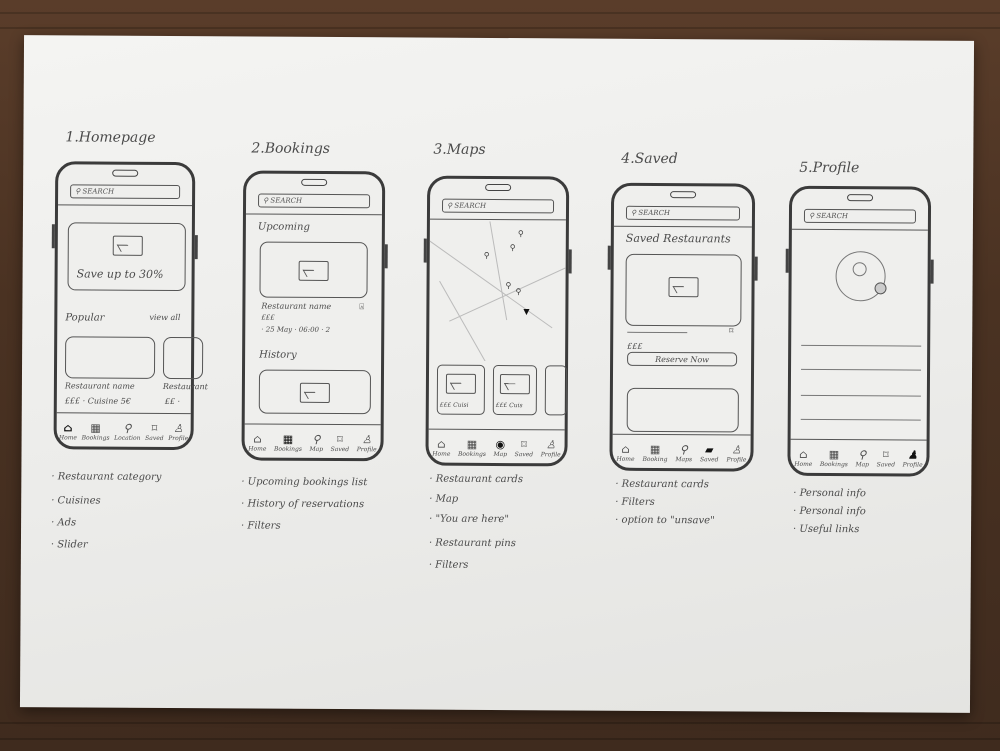  I want to click on restaurant-card: £££ Cuis, so click(515, 390).